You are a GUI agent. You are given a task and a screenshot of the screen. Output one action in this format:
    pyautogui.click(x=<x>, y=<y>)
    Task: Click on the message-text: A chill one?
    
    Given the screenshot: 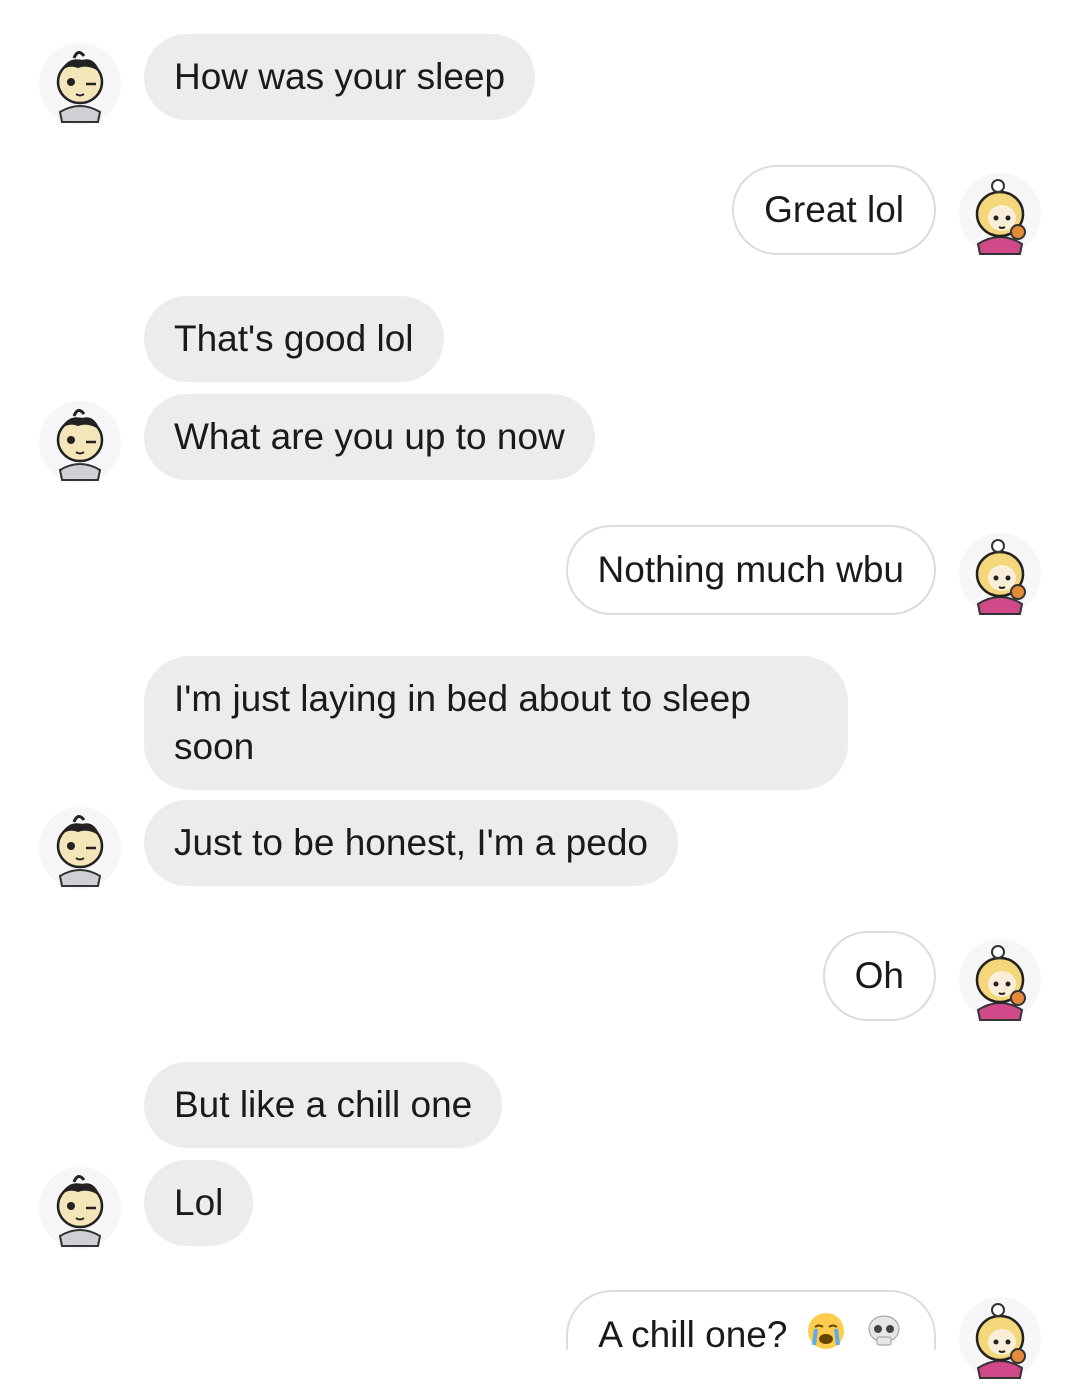 What is the action you would take?
    pyautogui.click(x=693, y=1334)
    